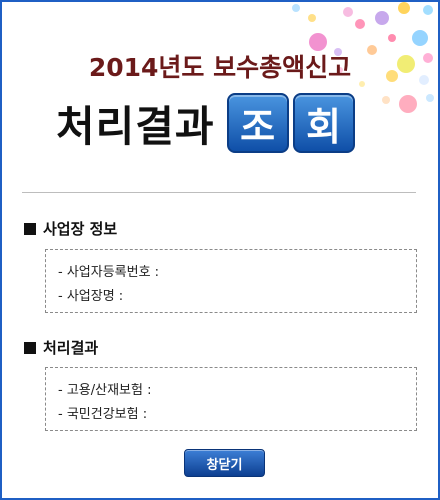  What do you see at coordinates (219, 192) in the screenshot?
I see `header-divider` at bounding box center [219, 192].